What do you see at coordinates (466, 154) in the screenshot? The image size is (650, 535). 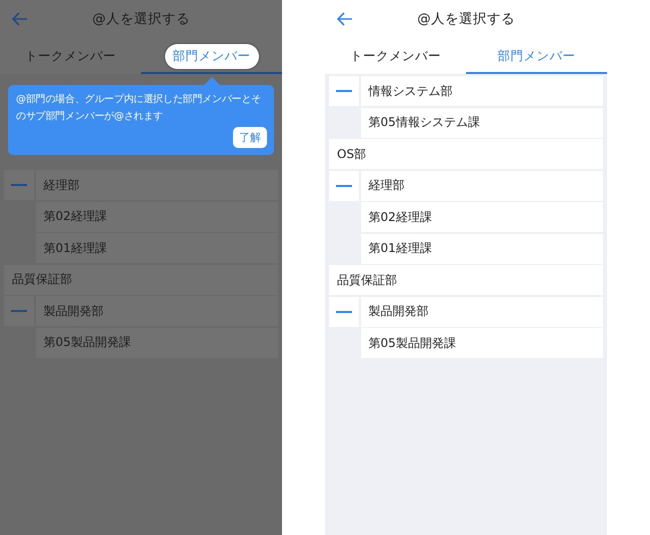 I see `department-item: OS部` at bounding box center [466, 154].